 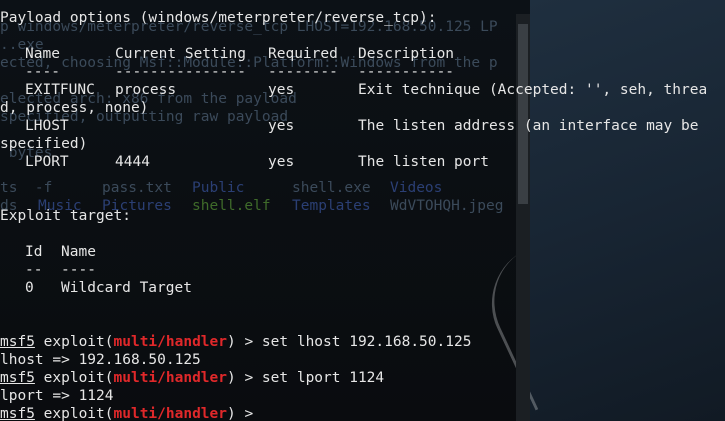 What do you see at coordinates (423, 162) in the screenshot?
I see `option-description: The listen port` at bounding box center [423, 162].